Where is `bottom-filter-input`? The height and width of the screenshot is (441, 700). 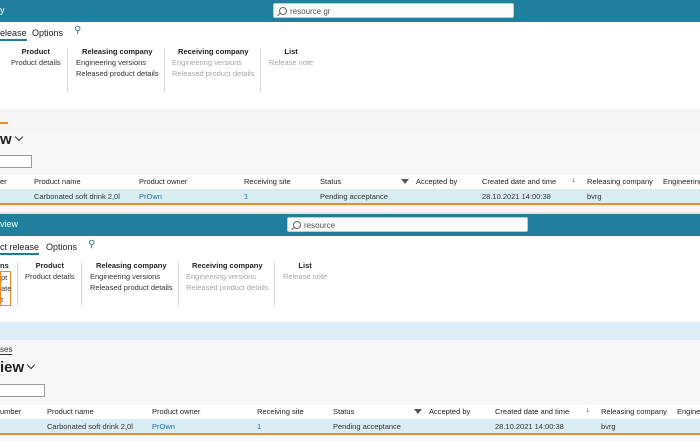 bottom-filter-input is located at coordinates (22, 390).